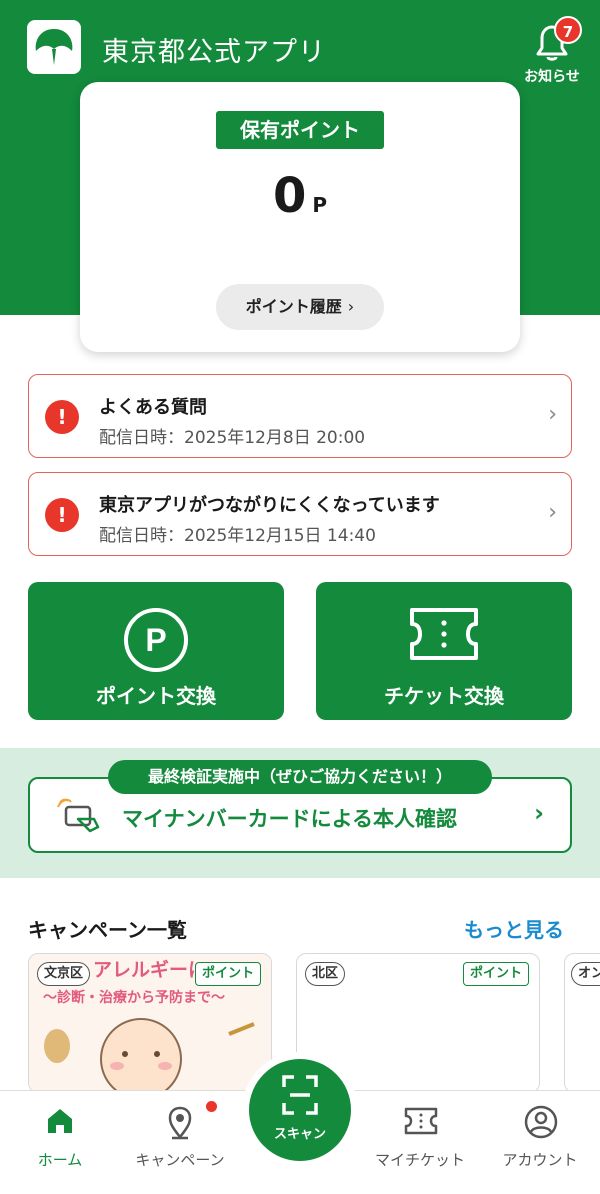 This screenshot has width=600, height=1194. What do you see at coordinates (325, 974) in the screenshot?
I see `campaign-area-chip: 北区` at bounding box center [325, 974].